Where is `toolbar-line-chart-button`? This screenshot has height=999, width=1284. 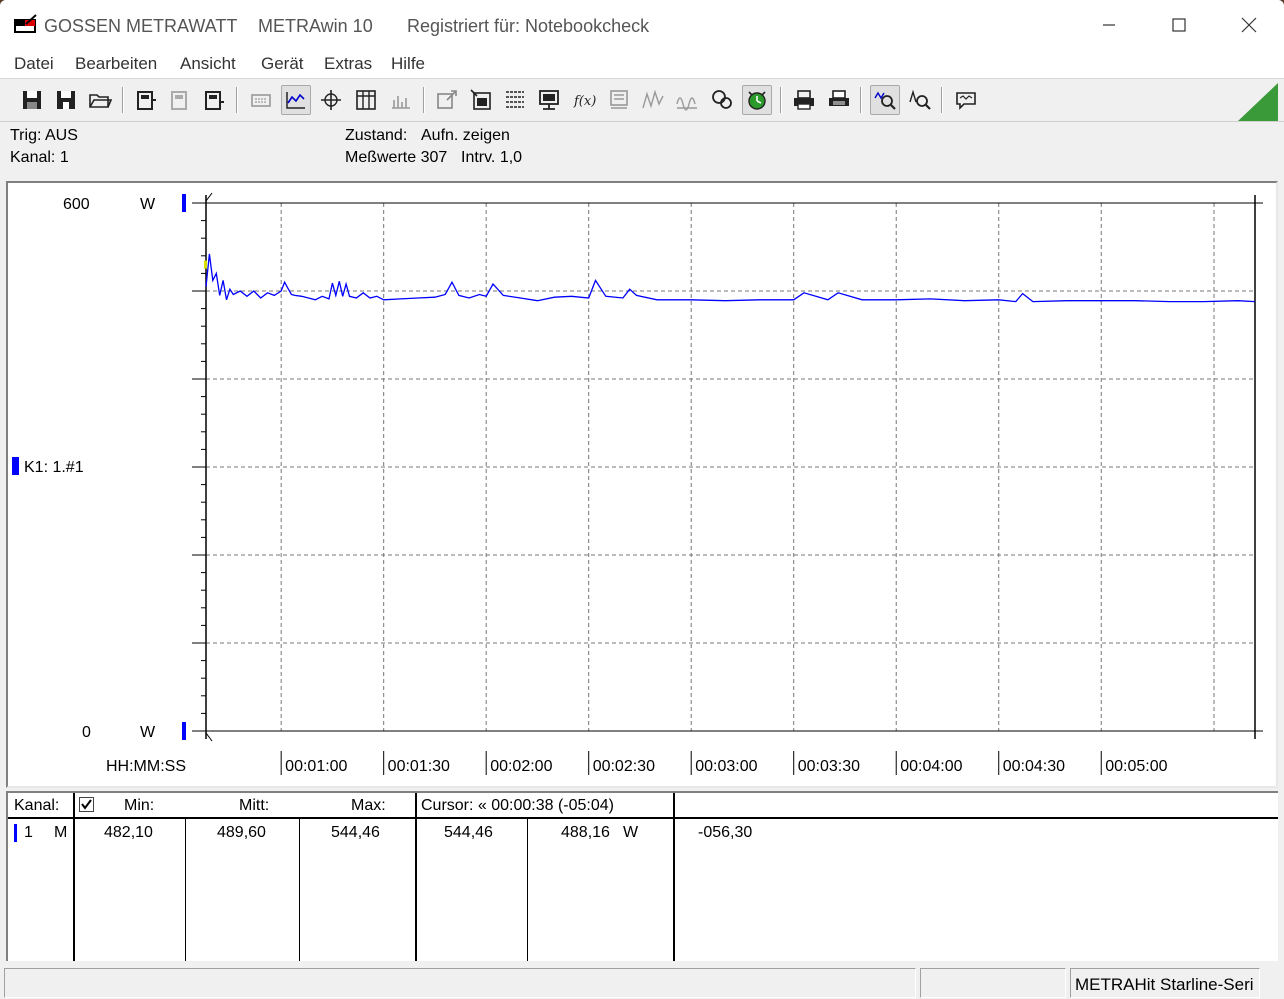 toolbar-line-chart-button is located at coordinates (296, 100).